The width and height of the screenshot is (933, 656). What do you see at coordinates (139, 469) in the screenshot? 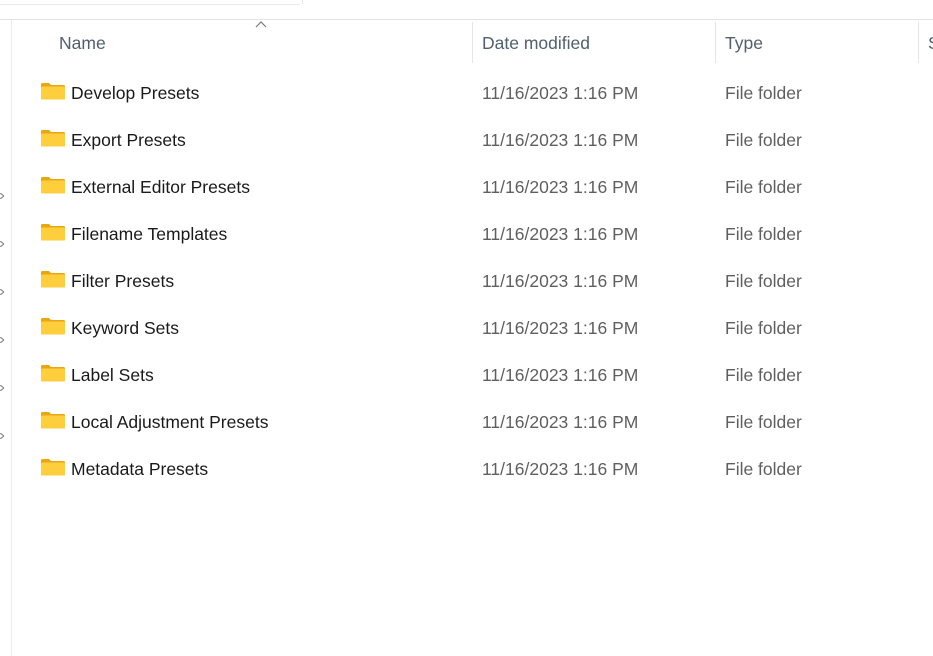
I see `folder-name: Metadata Presets` at bounding box center [139, 469].